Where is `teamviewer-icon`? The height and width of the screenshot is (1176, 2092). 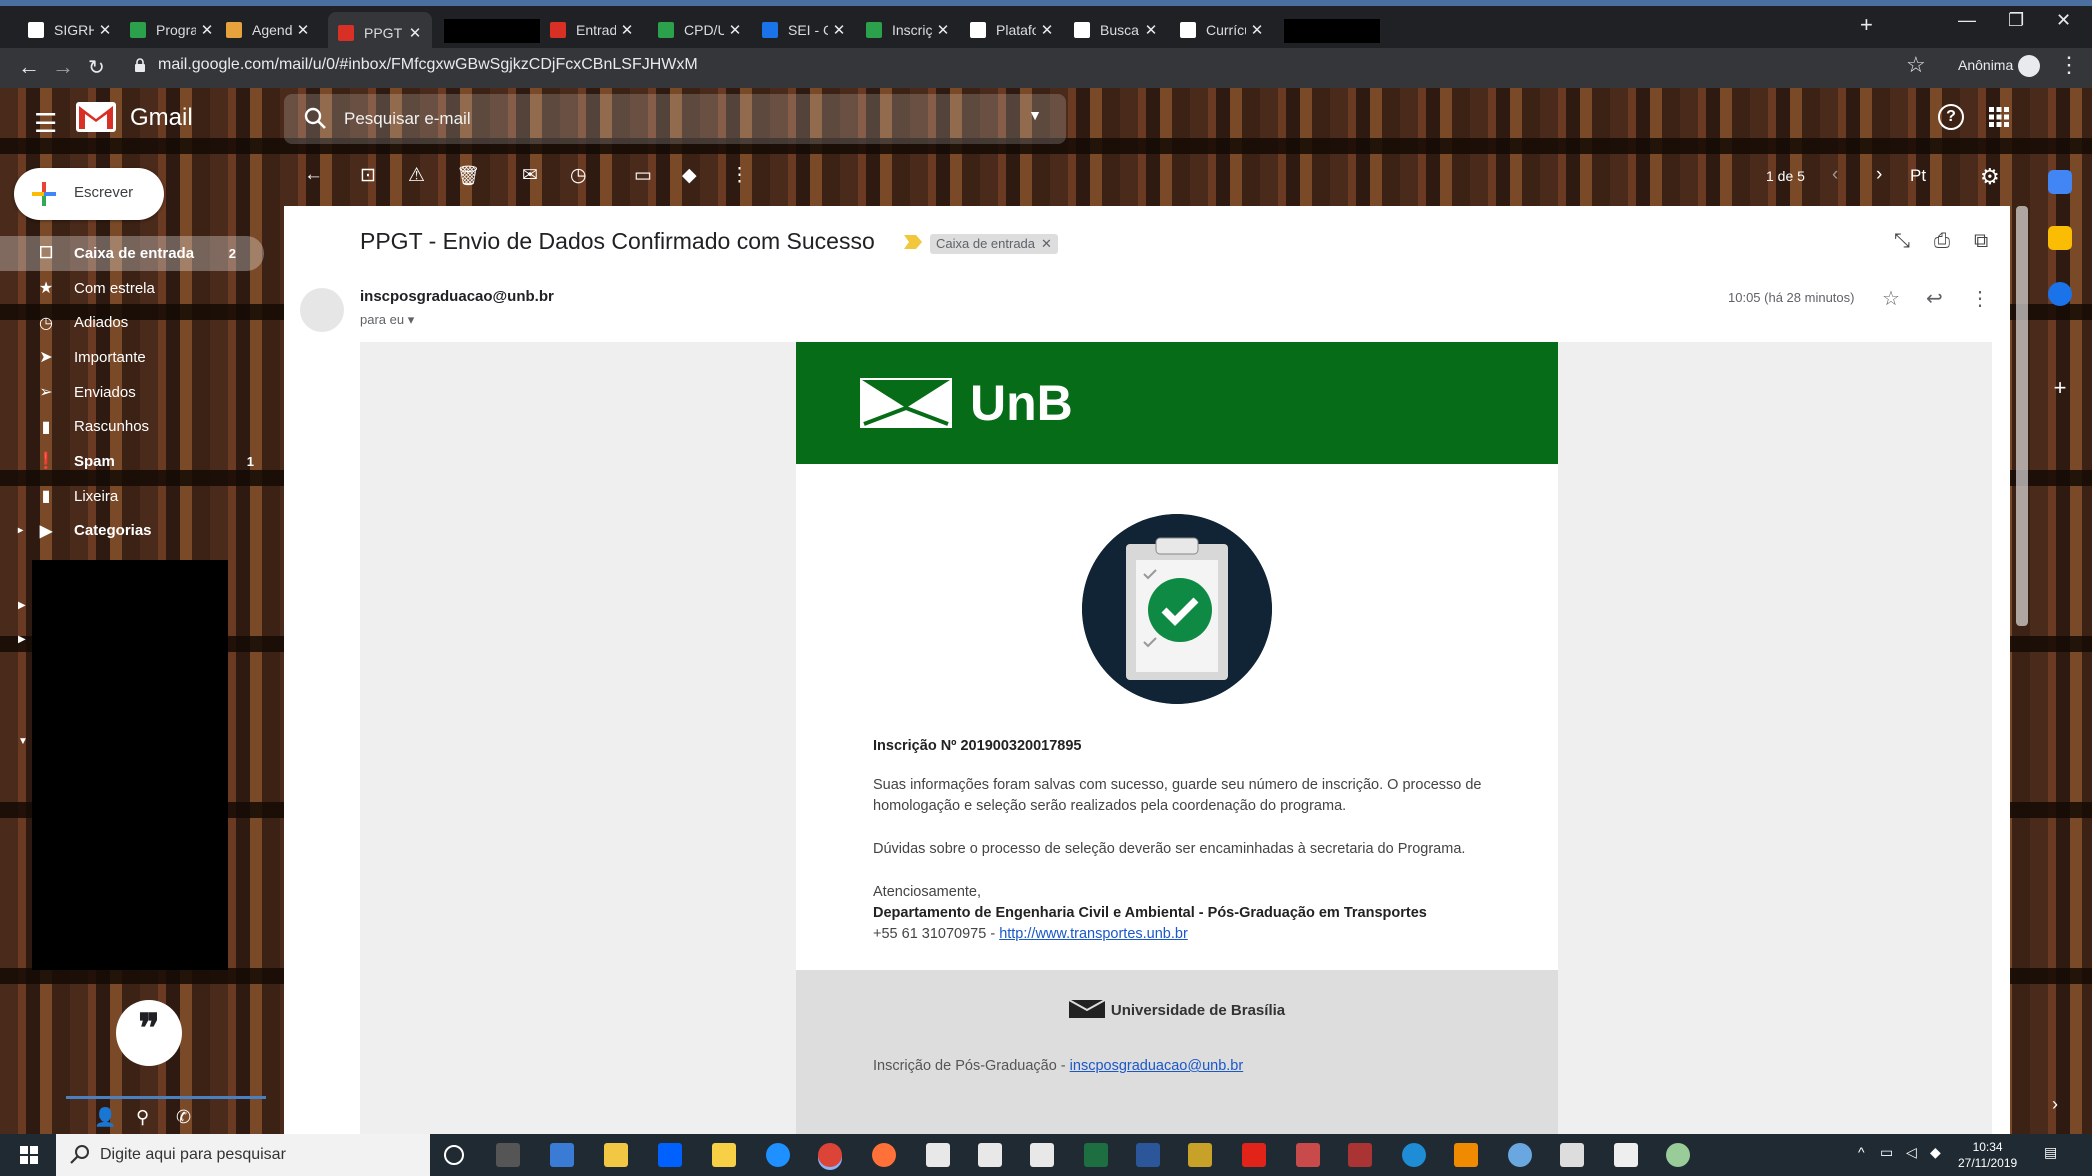
teamviewer-icon is located at coordinates (1414, 1155).